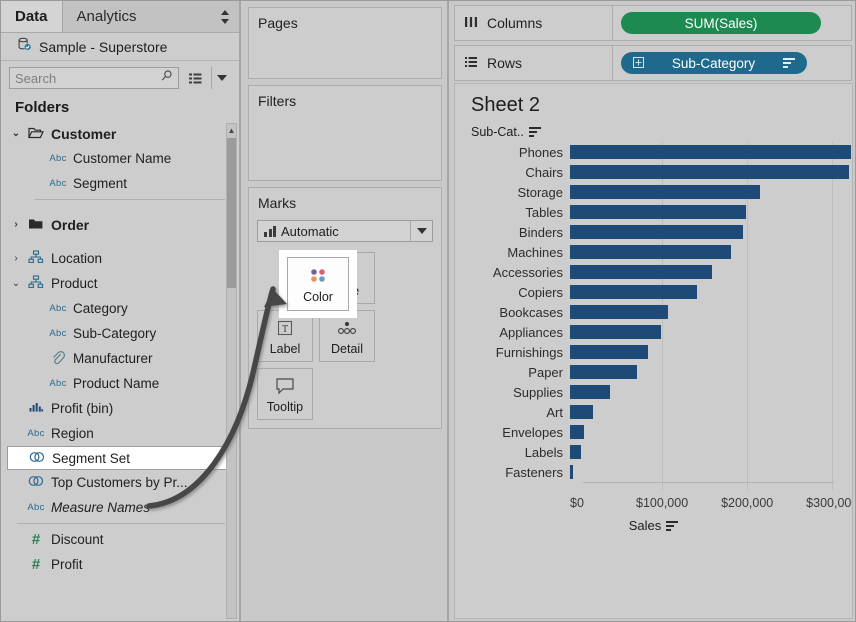 The image size is (856, 622). I want to click on pages-card: Pages, so click(345, 43).